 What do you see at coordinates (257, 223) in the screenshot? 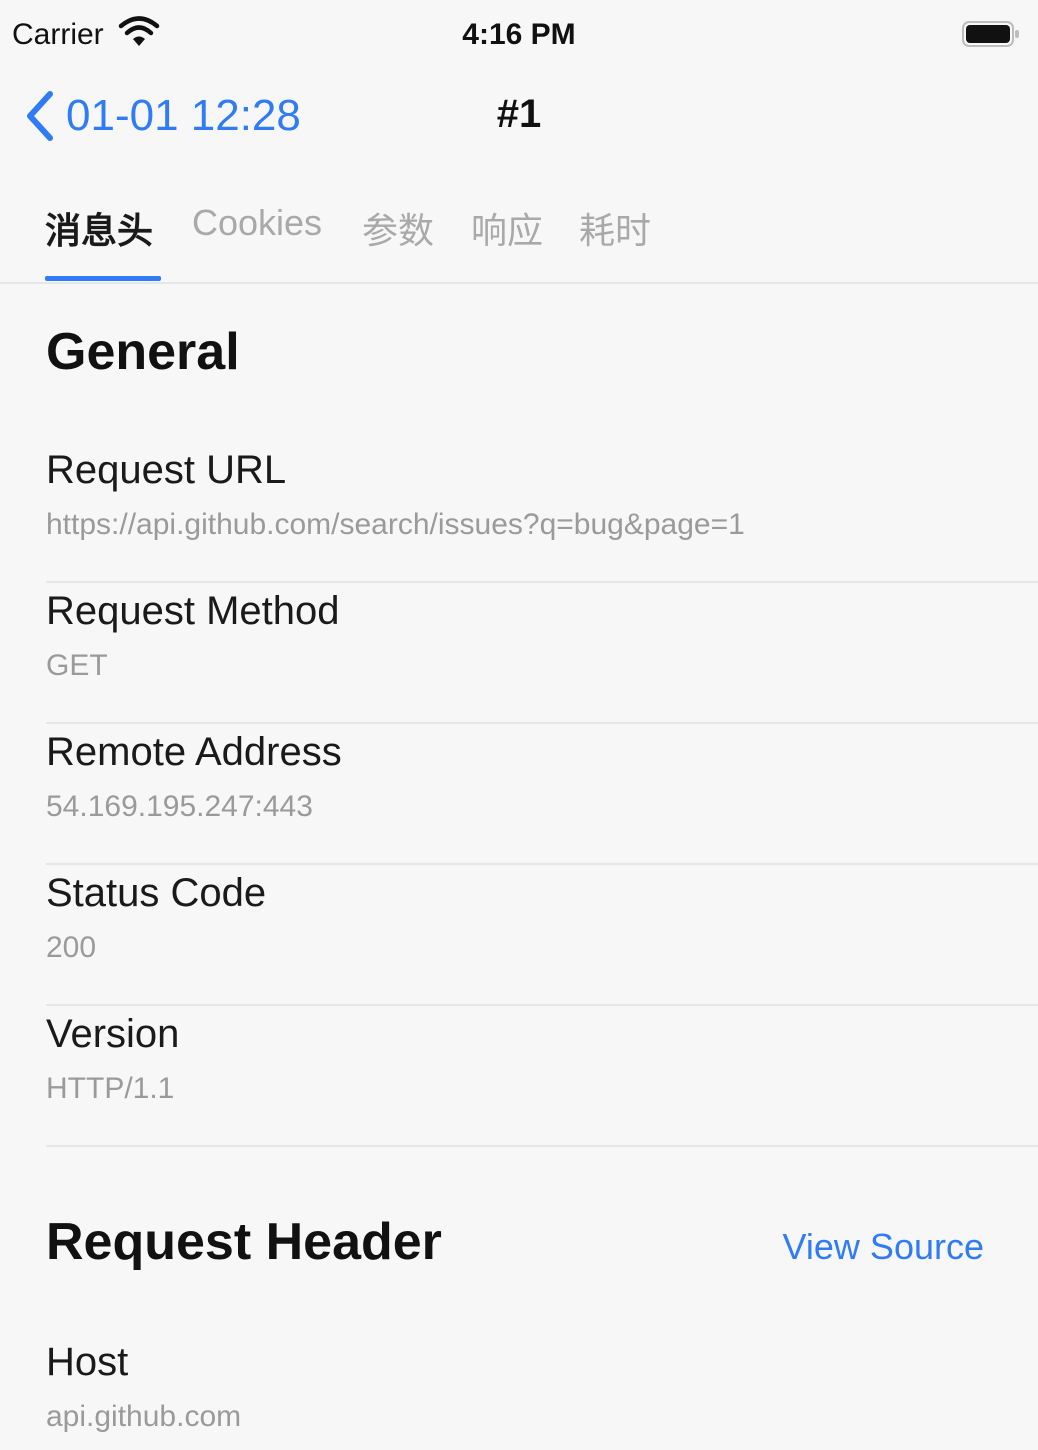
I see `tab-cookies: Cookies` at bounding box center [257, 223].